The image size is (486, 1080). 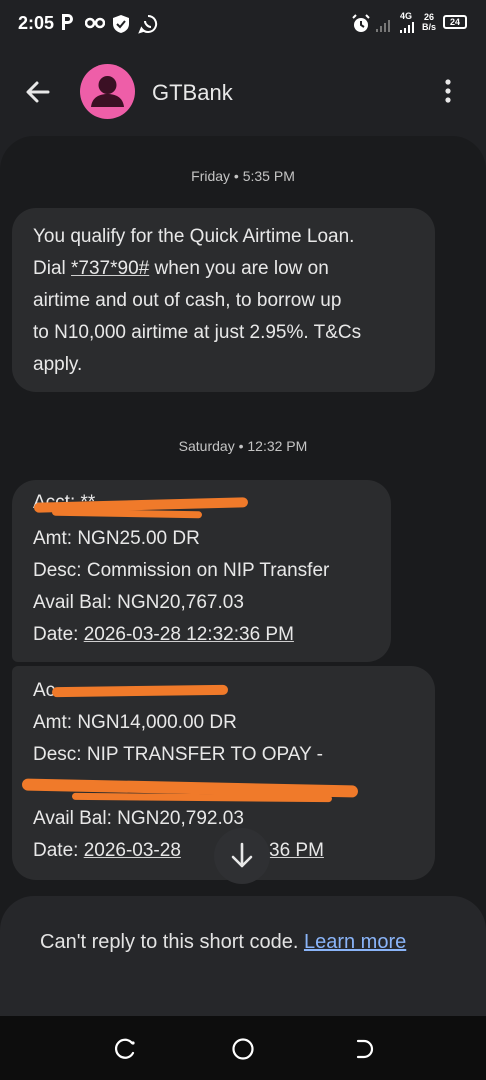 What do you see at coordinates (138, 818) in the screenshot?
I see `balance-line: Avail Bal: NGN20,792.03` at bounding box center [138, 818].